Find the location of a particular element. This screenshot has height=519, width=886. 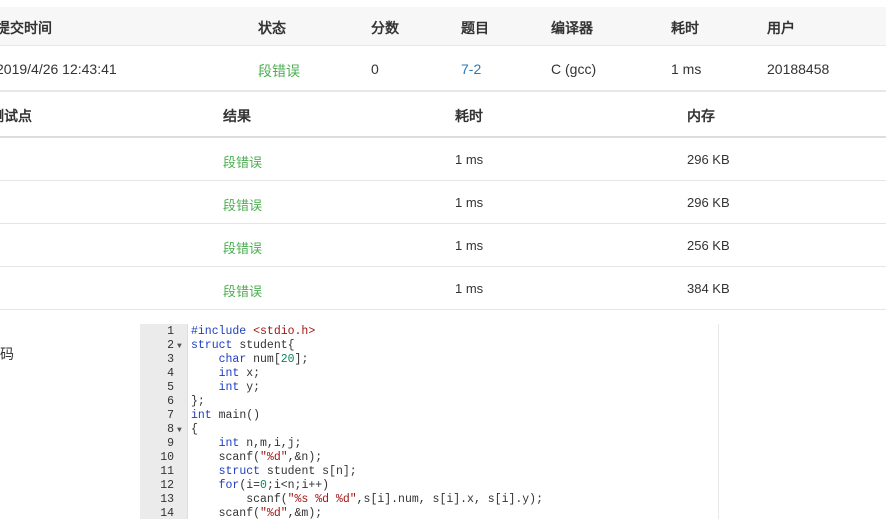

line-number: 3 is located at coordinates (170, 359).